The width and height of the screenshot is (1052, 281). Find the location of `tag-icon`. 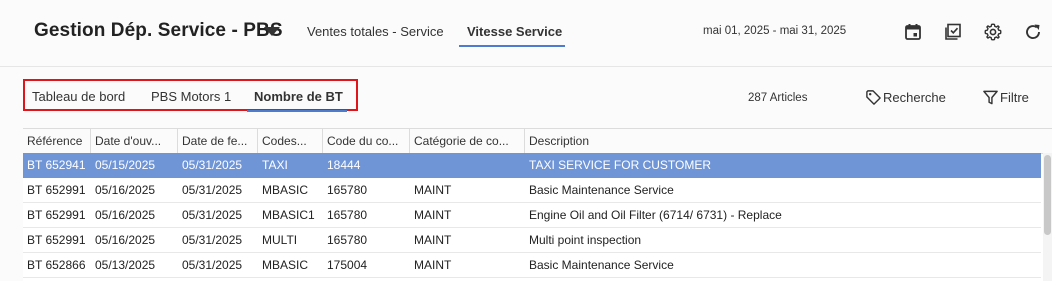

tag-icon is located at coordinates (873, 97).